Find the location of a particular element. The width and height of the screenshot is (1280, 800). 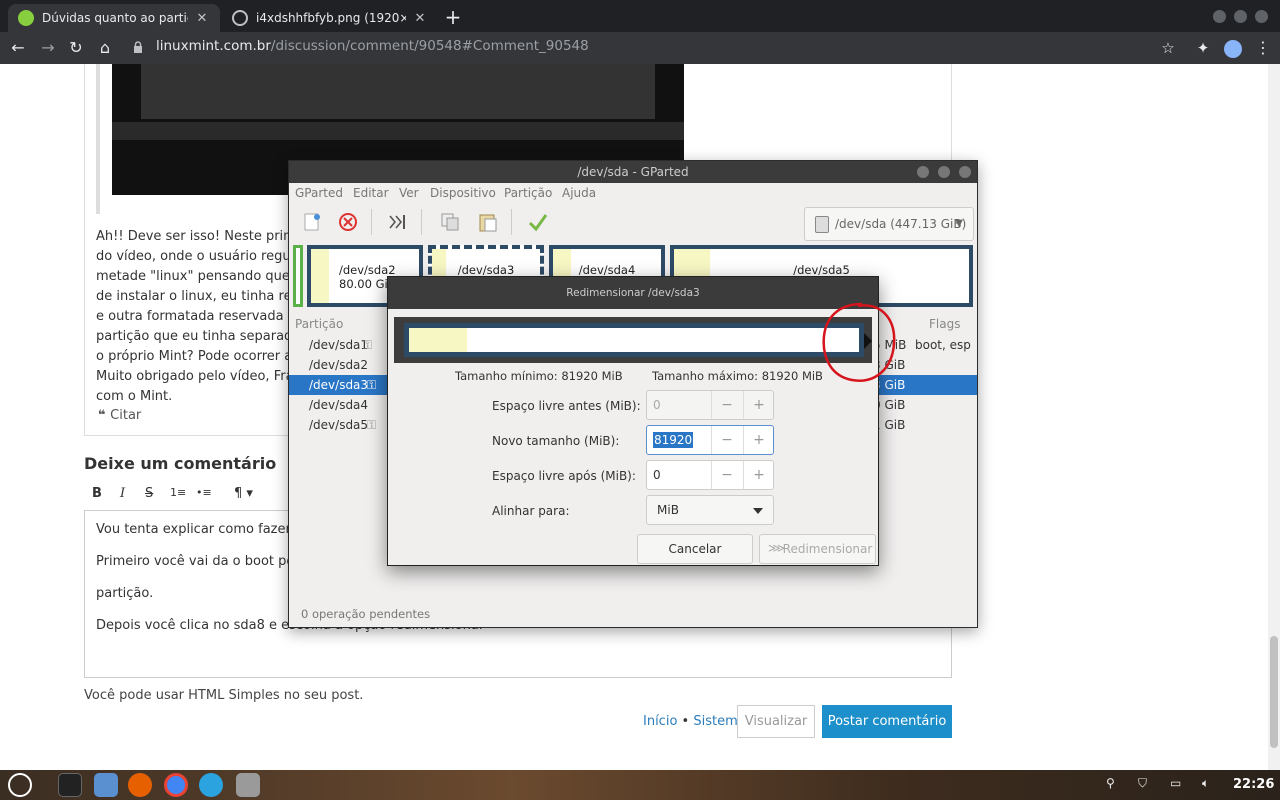

gparted-toolbar: /dev/sda (447.13 GiB) ▼ is located at coordinates (633, 222).